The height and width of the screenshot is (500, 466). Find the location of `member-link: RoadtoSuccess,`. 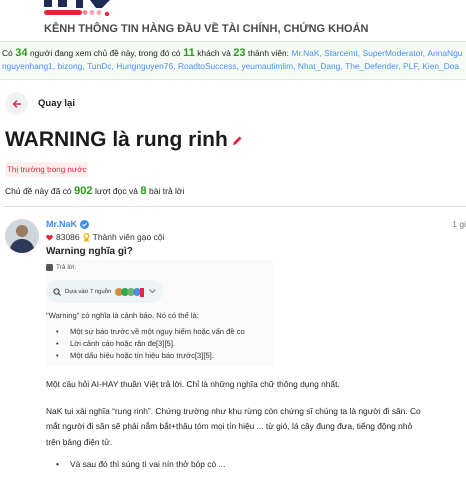

member-link: RoadtoSuccess, is located at coordinates (208, 66).